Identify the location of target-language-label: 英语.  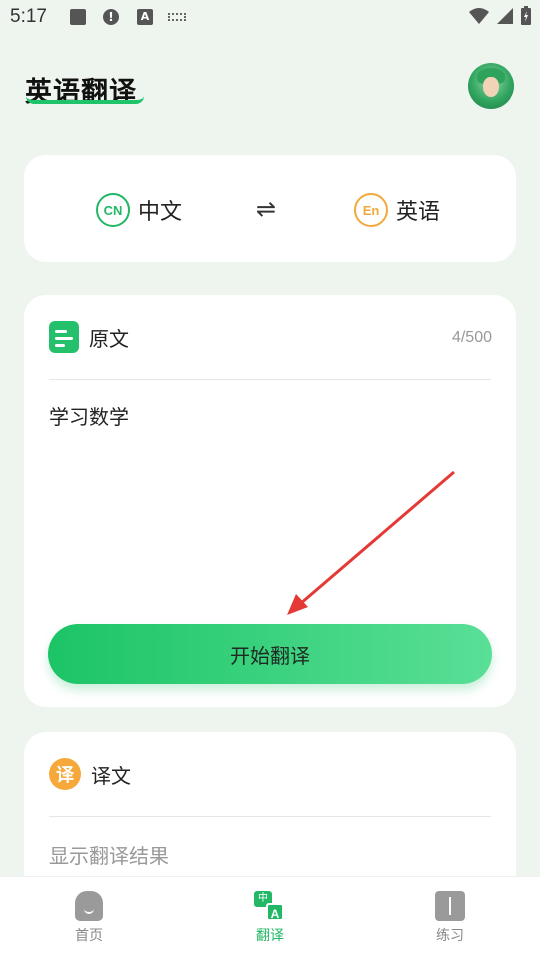
(418, 212).